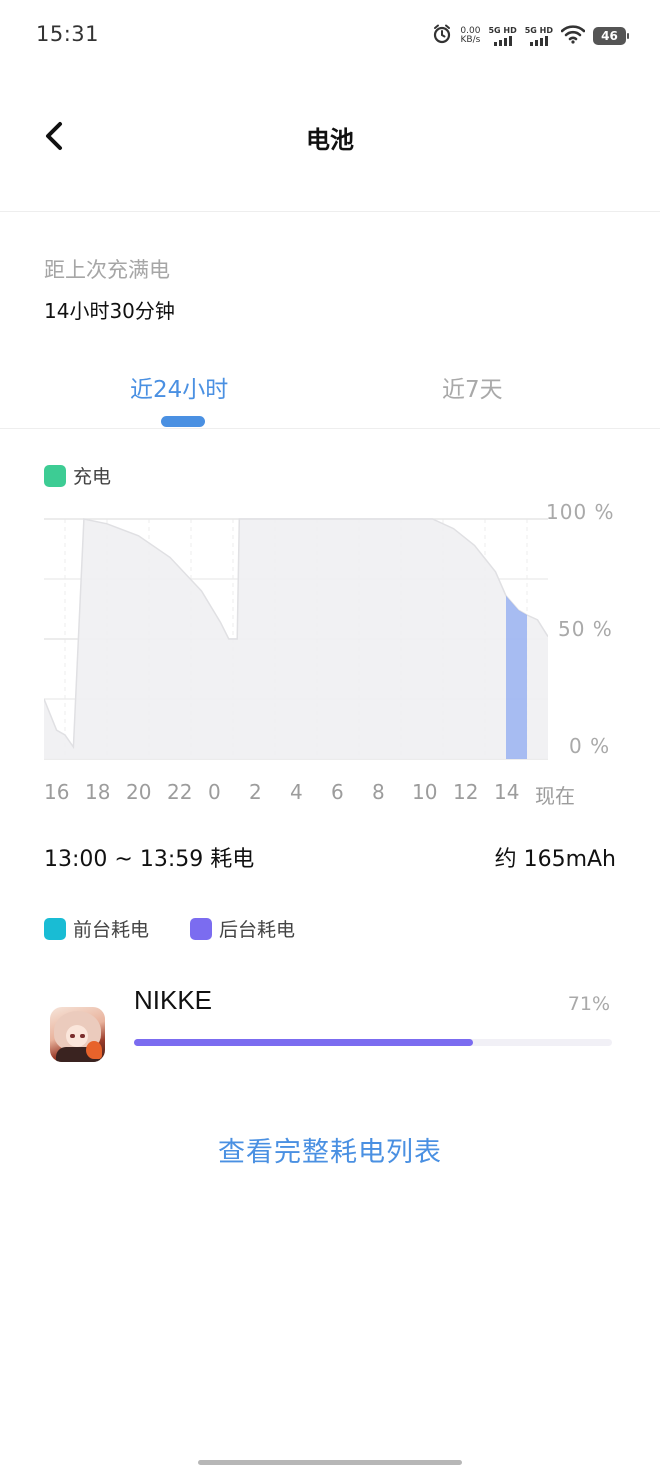  I want to click on sim1-signal: 5G HD, so click(502, 36).